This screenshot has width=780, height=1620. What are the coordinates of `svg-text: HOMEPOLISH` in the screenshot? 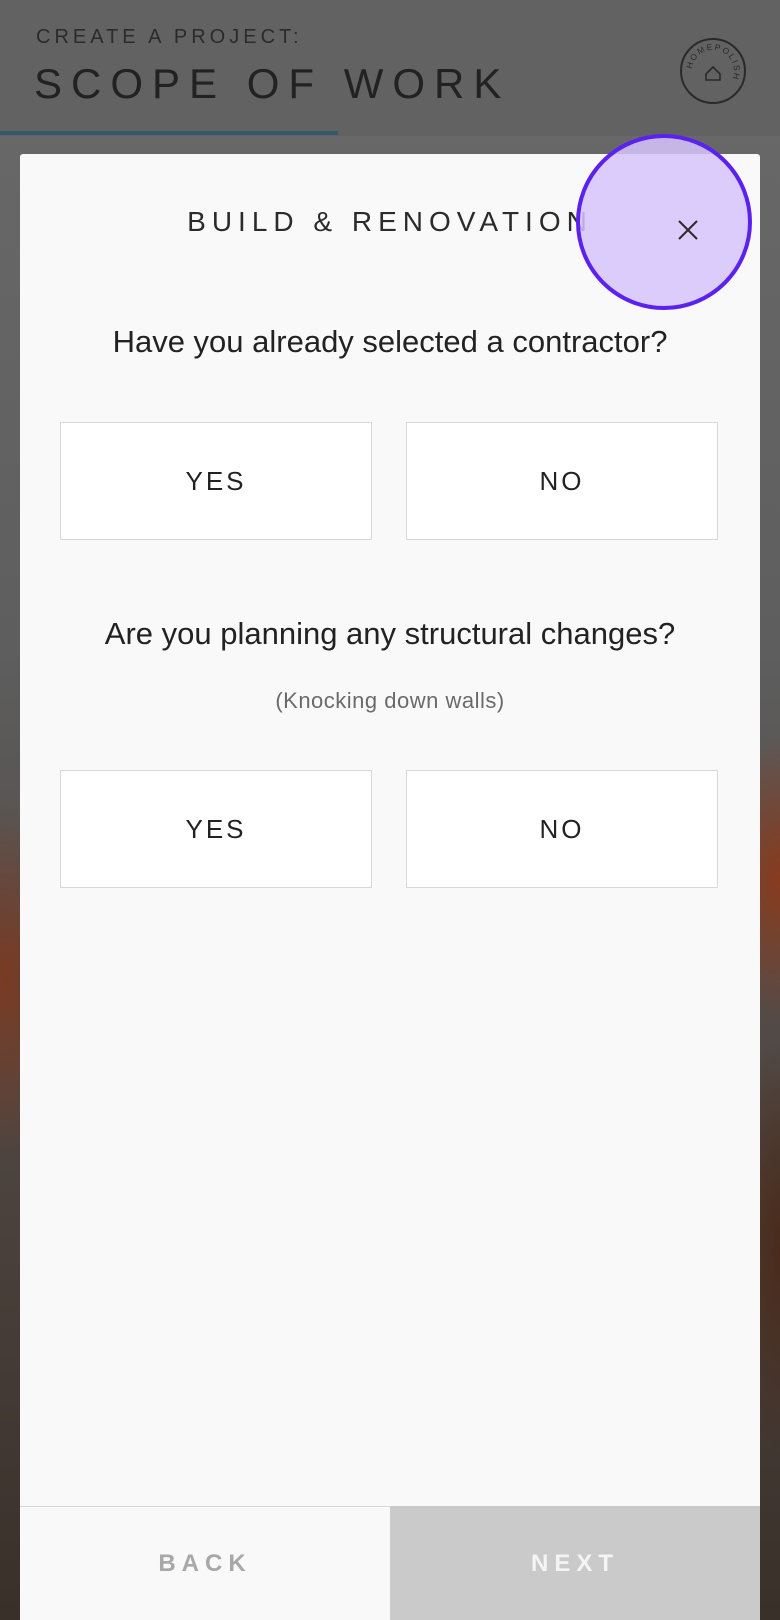 It's located at (713, 62).